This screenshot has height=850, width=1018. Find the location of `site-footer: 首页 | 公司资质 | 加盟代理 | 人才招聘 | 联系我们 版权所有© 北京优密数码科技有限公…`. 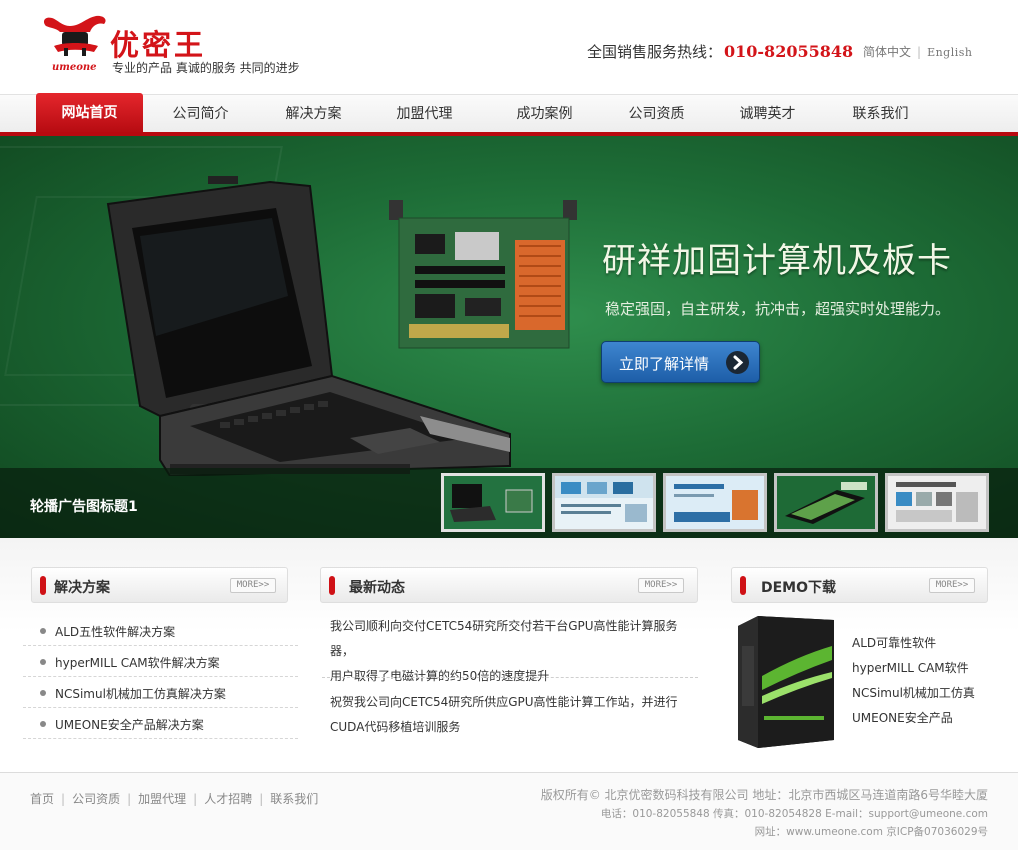

site-footer: 首页 | 公司资质 | 加盟代理 | 人才招聘 | 联系我们 版权所有© 北京优密数码科技有限公… is located at coordinates (509, 811).